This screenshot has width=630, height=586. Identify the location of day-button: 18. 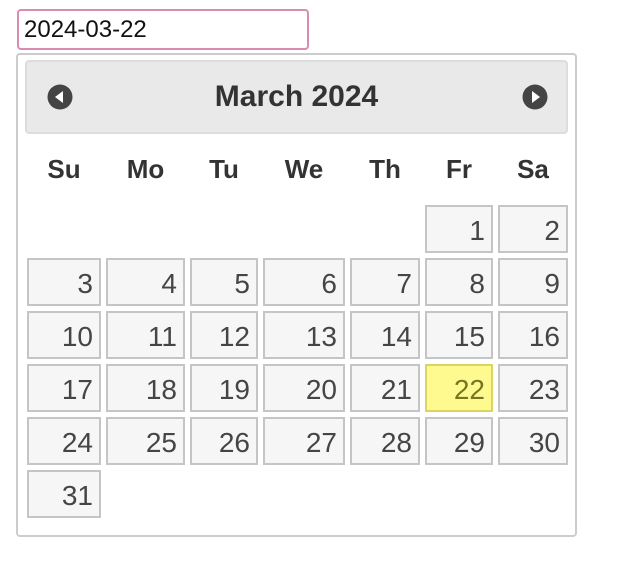
(145, 388).